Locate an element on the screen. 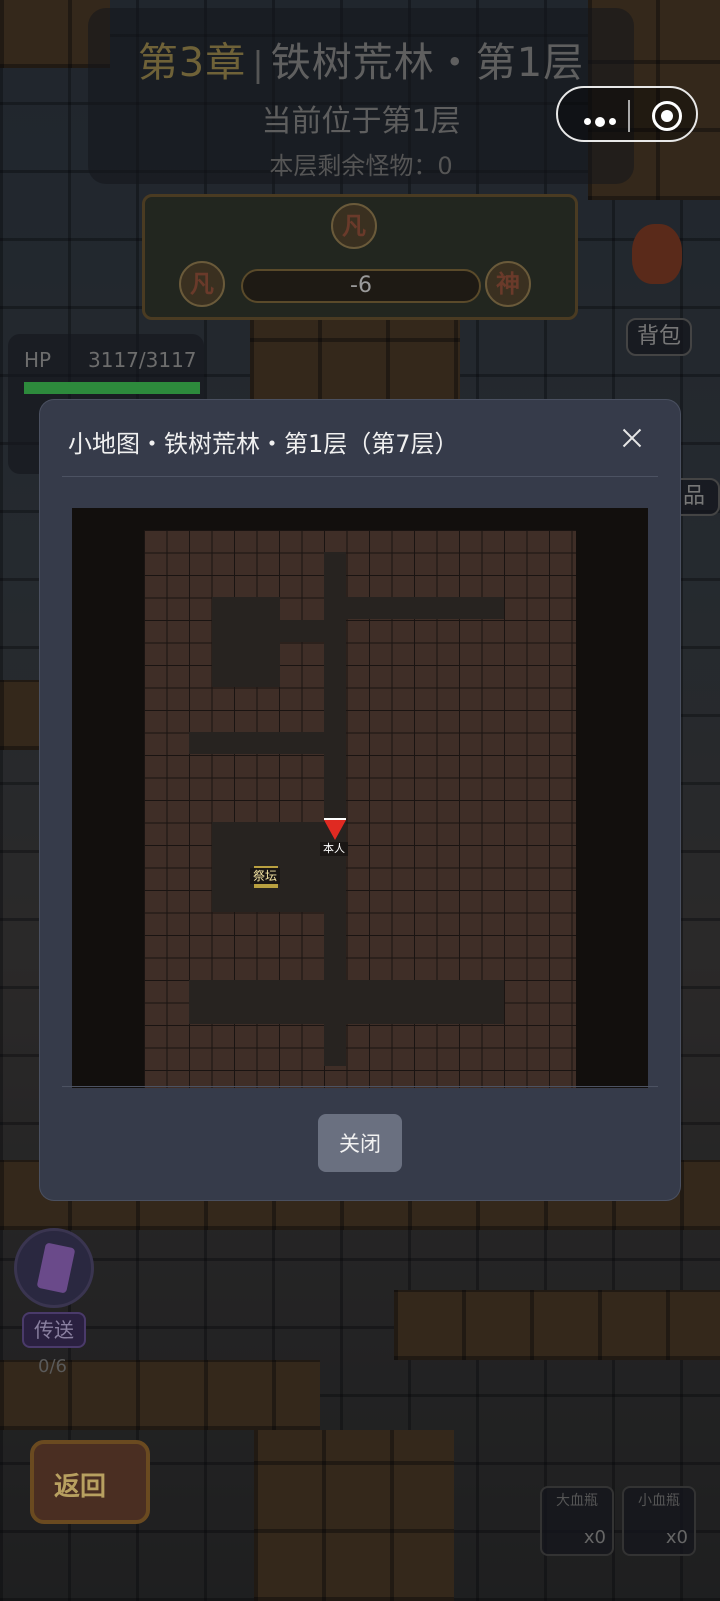 The image size is (720, 1601). hp-label: HP is located at coordinates (38, 360).